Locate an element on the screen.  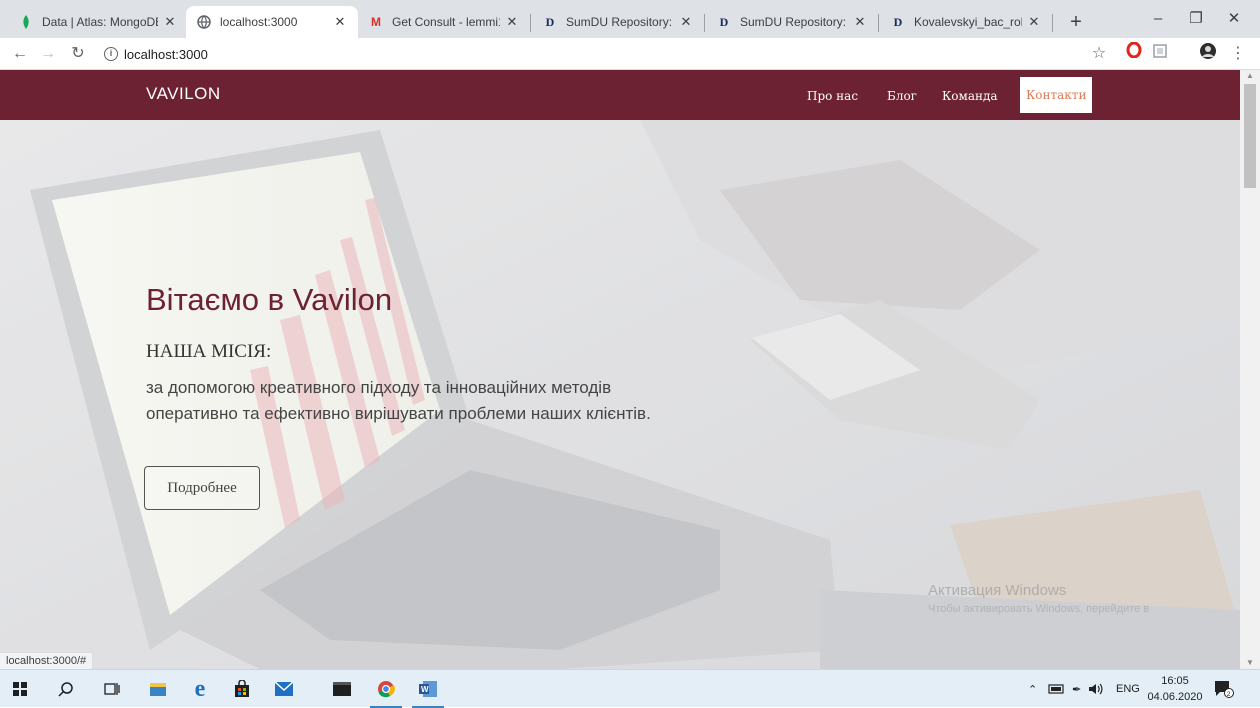
system-clock: 16:05 04.06.2020 is located at coordinates (1175, 689).